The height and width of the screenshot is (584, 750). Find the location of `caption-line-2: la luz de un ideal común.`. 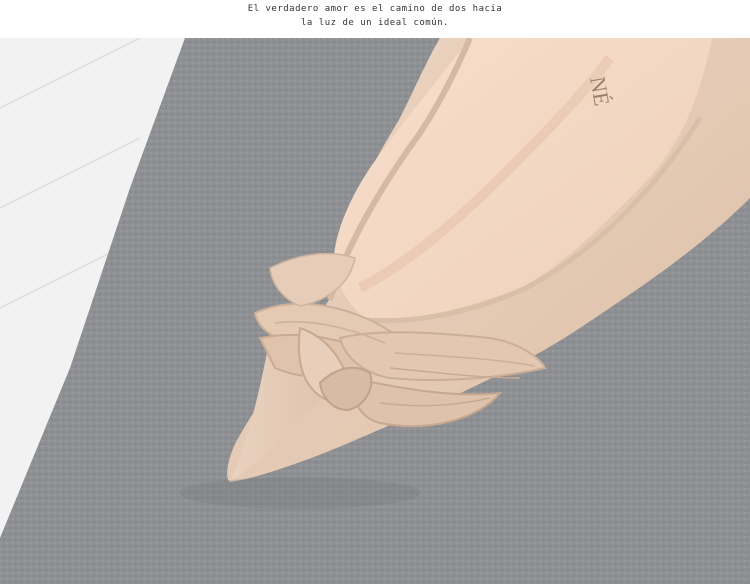

caption-line-2: la luz de un ideal común. is located at coordinates (375, 23).